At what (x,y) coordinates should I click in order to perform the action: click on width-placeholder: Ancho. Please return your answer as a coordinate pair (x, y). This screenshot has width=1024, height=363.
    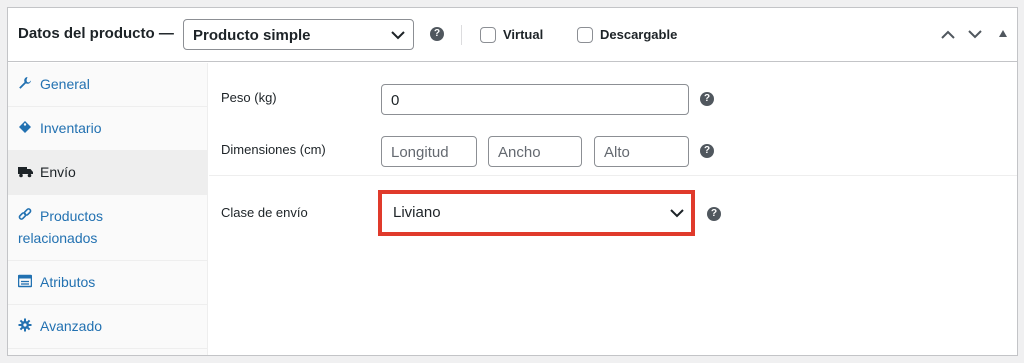
    Looking at the image, I should click on (519, 152).